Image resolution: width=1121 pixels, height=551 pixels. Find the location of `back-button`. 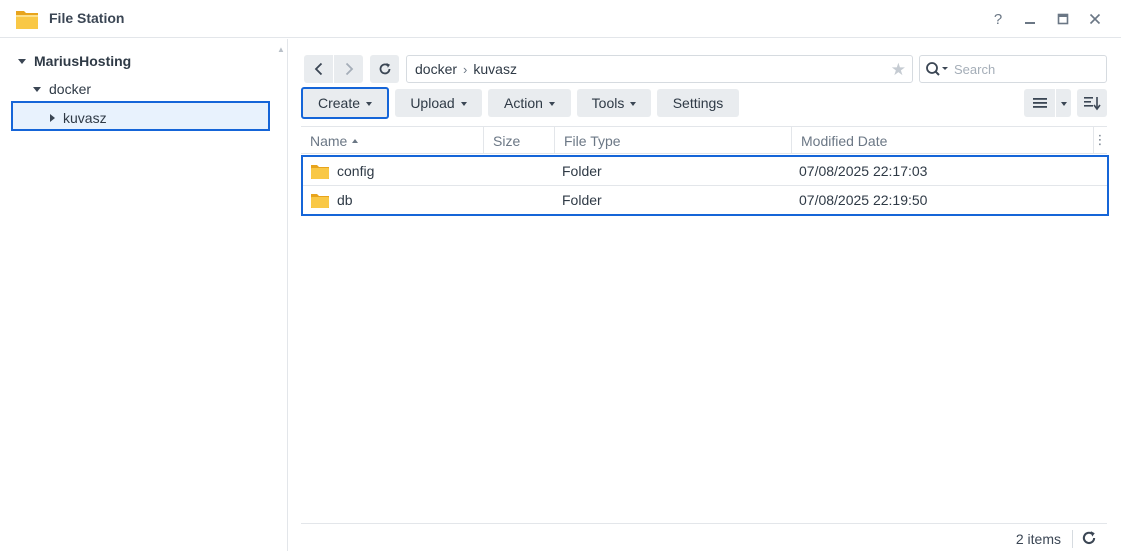

back-button is located at coordinates (318, 69).